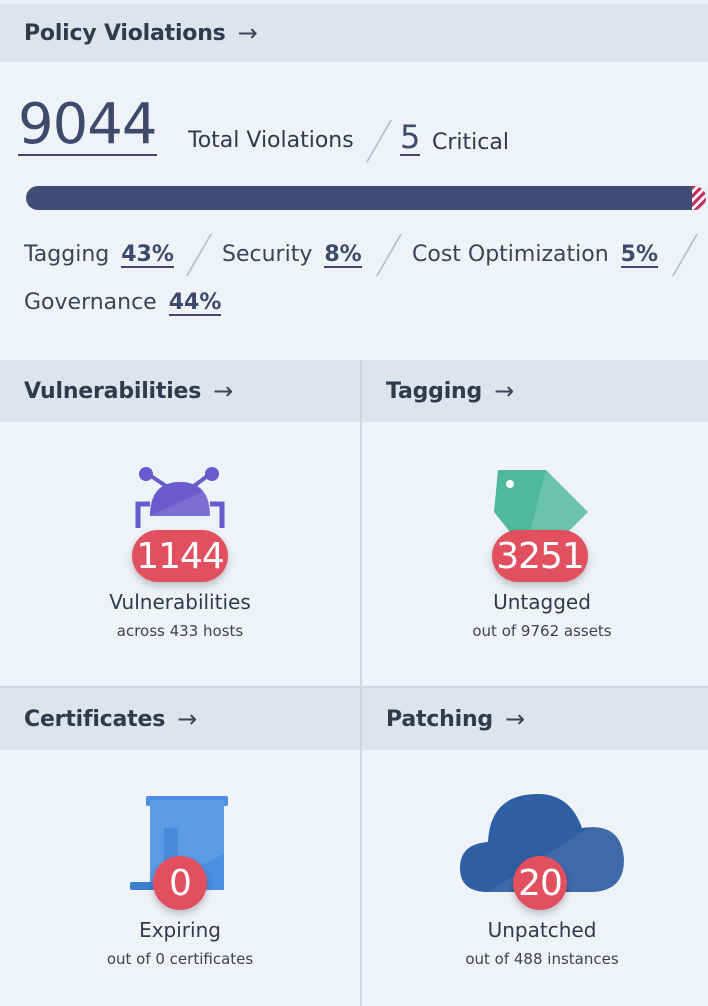 This screenshot has width=708, height=1006. Describe the element at coordinates (180, 556) in the screenshot. I see `vulnerabilities-count-badge: 1144` at that location.